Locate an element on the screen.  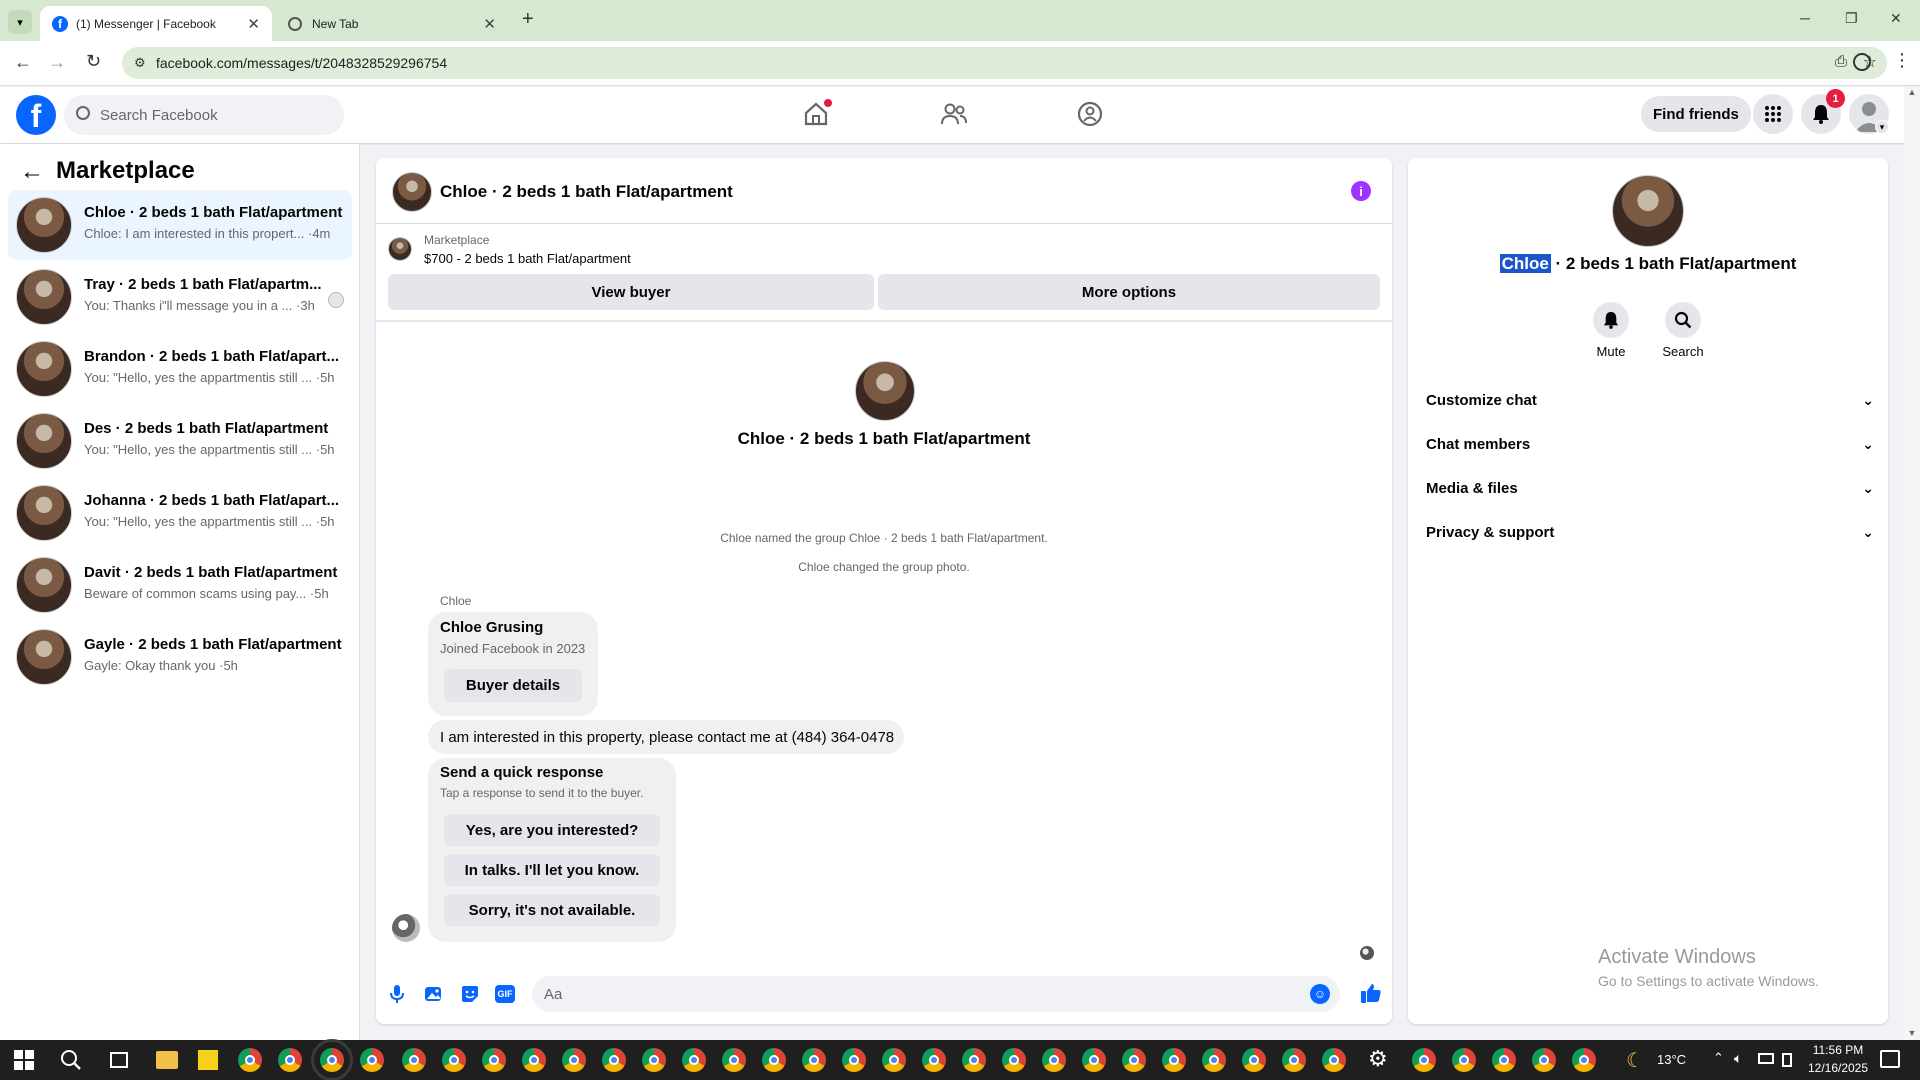
taskbar-search-icon is located at coordinates (71, 1060).